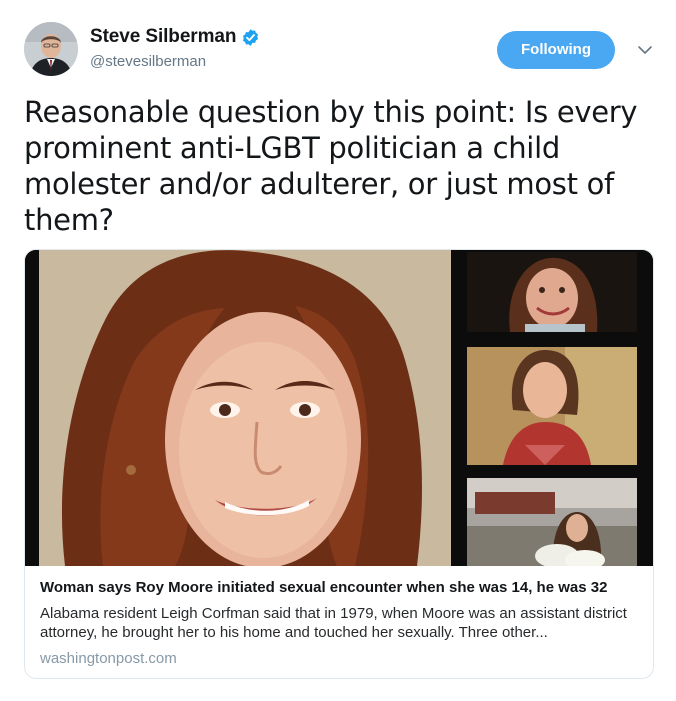  What do you see at coordinates (339, 659) in the screenshot?
I see `card-domain: washingtonpost.com` at bounding box center [339, 659].